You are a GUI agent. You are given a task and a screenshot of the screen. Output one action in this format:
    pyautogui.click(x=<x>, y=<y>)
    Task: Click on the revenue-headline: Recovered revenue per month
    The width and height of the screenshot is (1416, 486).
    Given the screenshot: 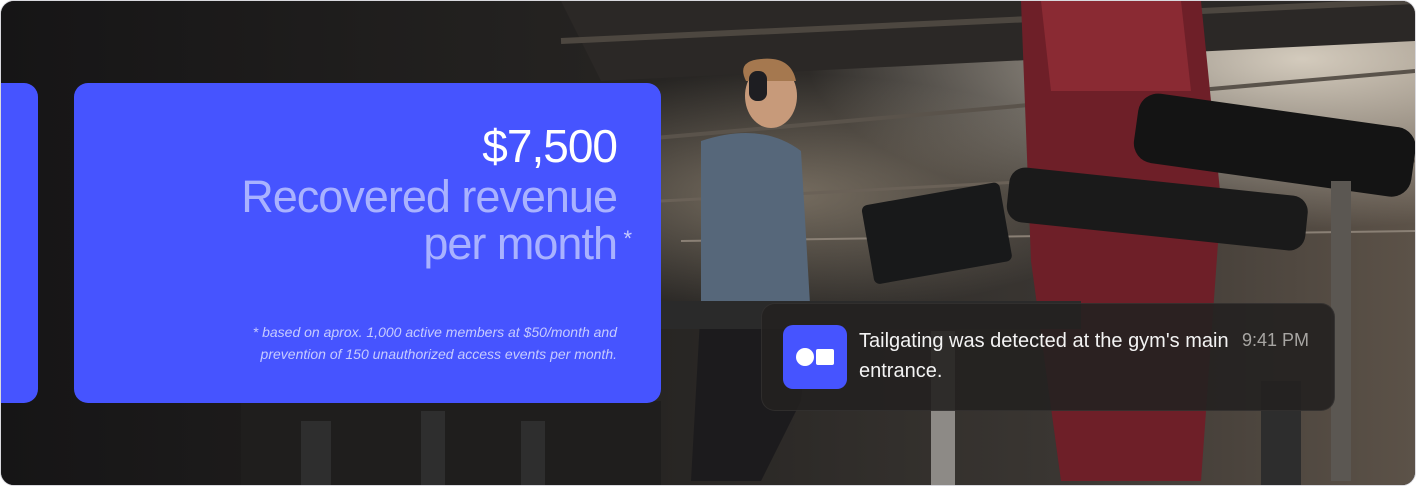 What is the action you would take?
    pyautogui.click(x=429, y=220)
    